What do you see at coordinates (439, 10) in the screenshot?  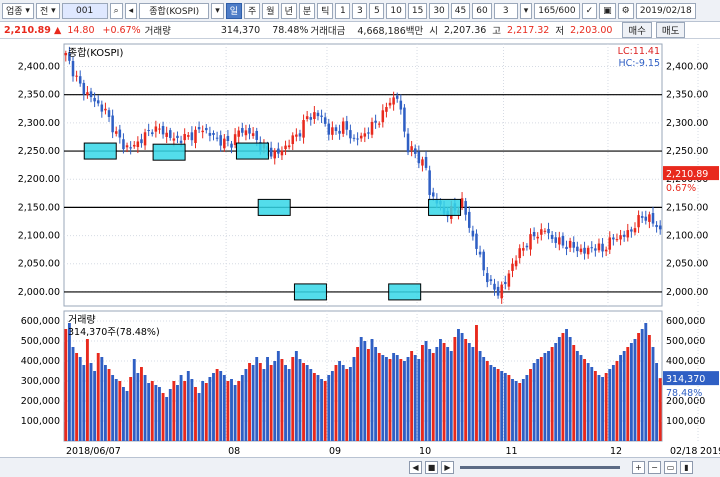 I see `interval-30: 30` at bounding box center [439, 10].